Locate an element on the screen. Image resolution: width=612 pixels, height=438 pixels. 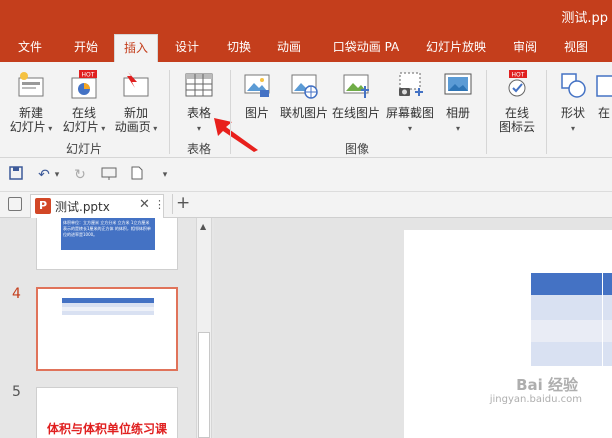
slide-5-title: 体积与体积单位练习课 is located at coordinates (107, 429).